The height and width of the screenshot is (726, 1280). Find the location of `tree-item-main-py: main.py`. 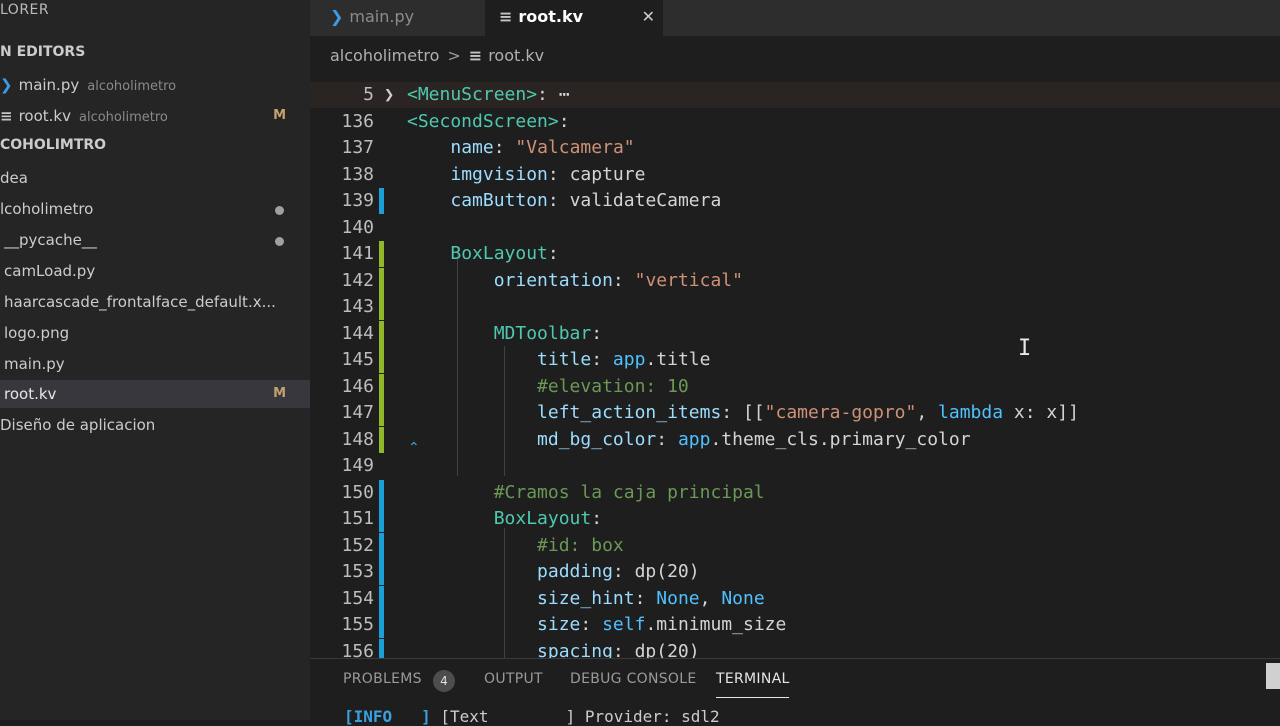

tree-item-main-py: main.py is located at coordinates (155, 364).